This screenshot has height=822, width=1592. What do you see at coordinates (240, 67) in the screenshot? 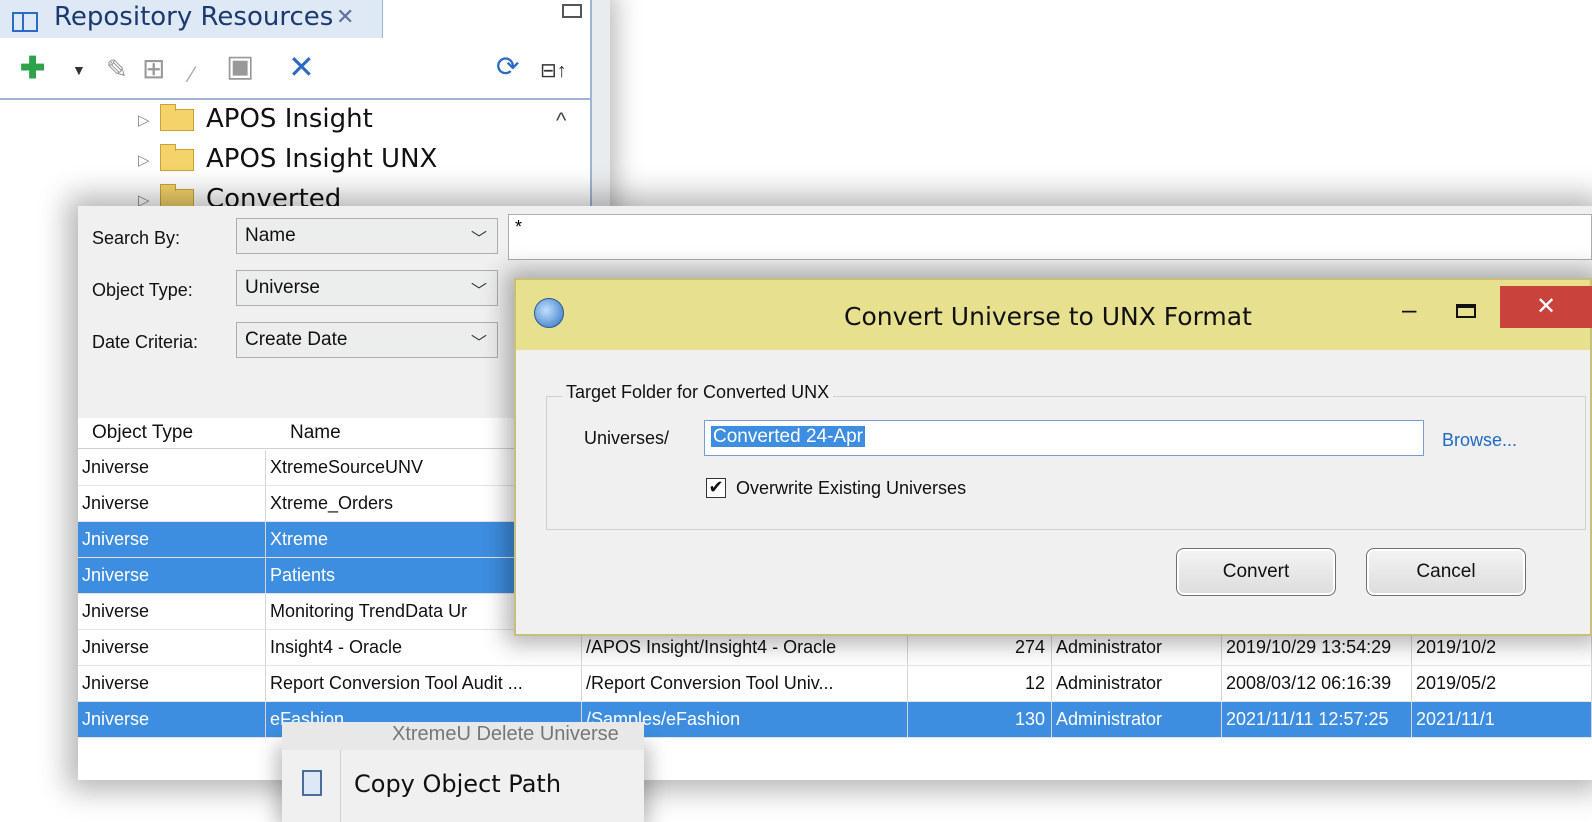
I see `properties-icon: ▣` at bounding box center [240, 67].